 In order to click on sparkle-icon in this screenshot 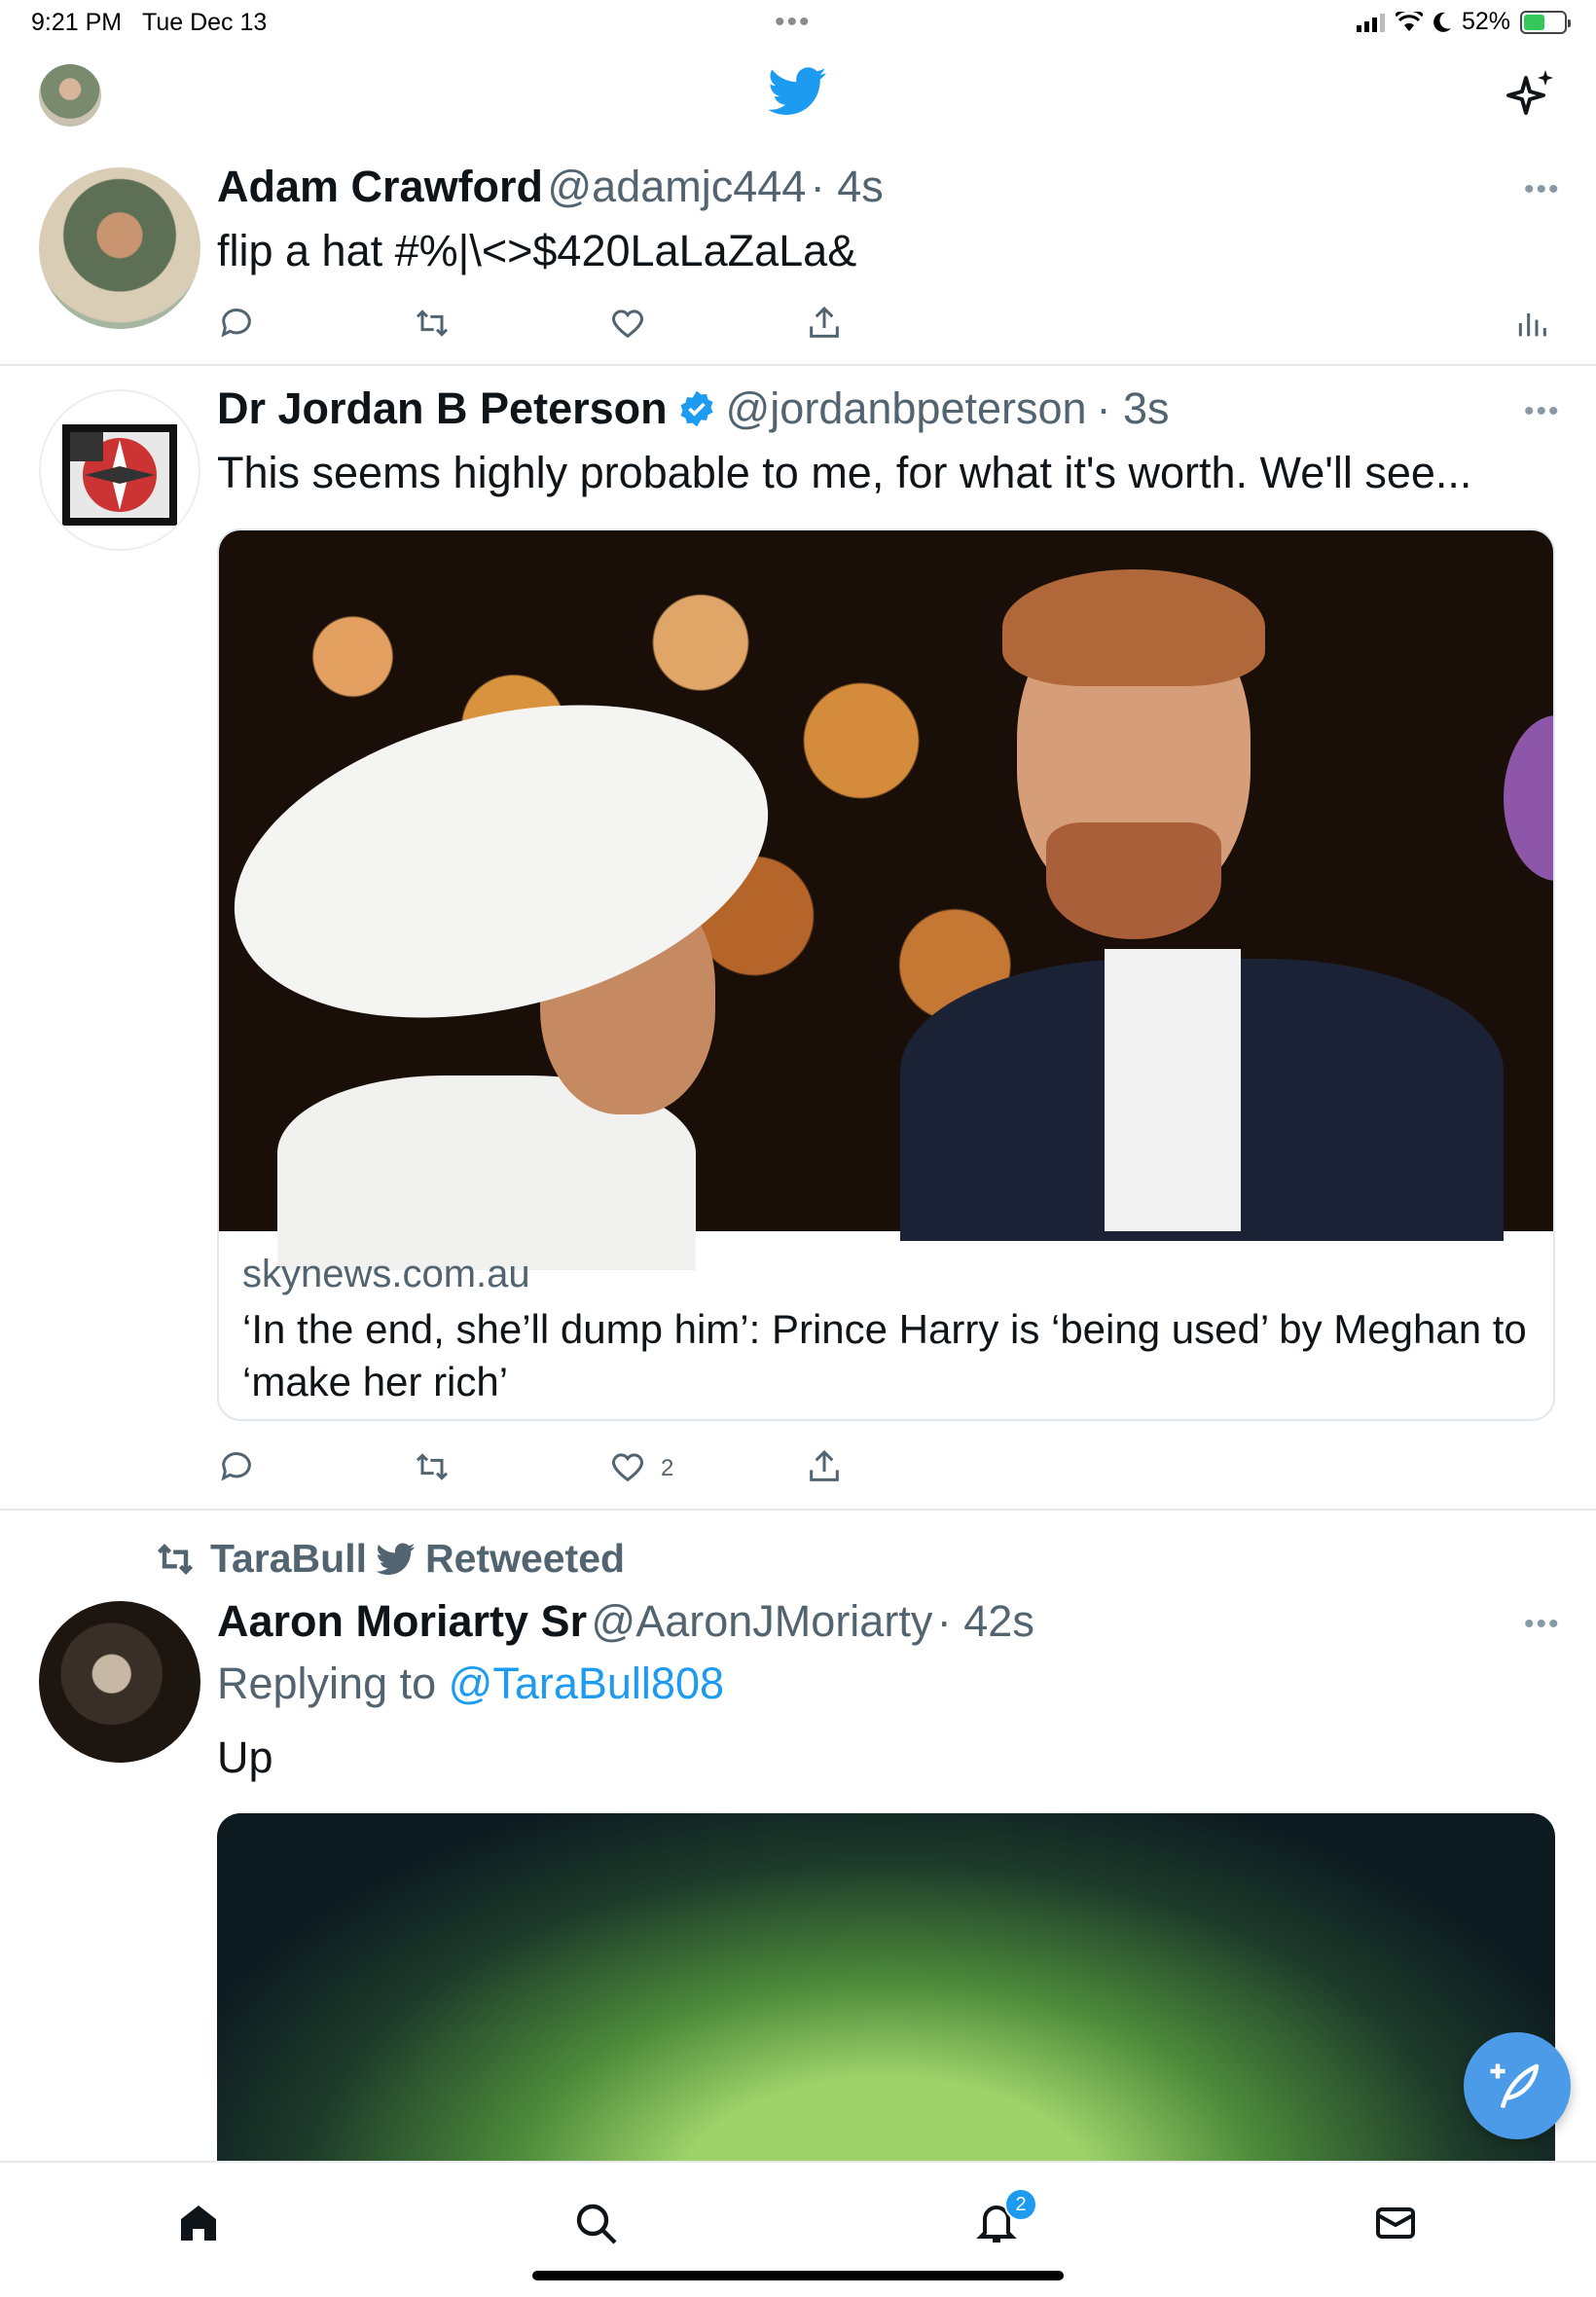, I will do `click(1532, 94)`.